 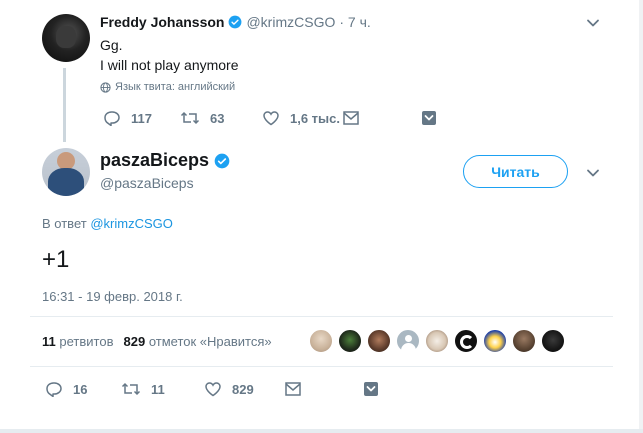 I want to click on retweets-stat: 11 ретвитов, so click(x=77, y=341).